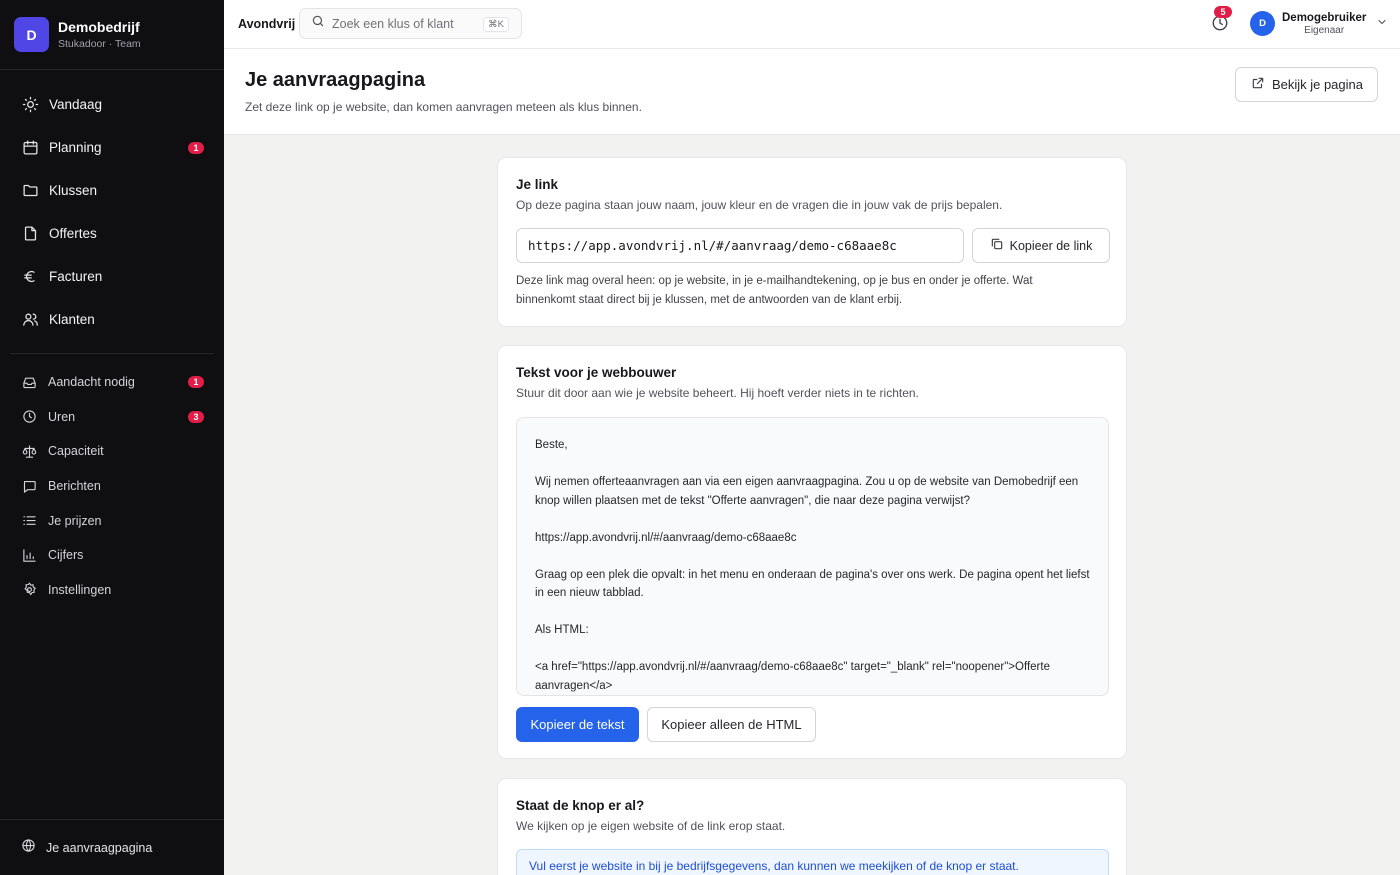 This screenshot has width=1400, height=875. Describe the element at coordinates (1324, 30) in the screenshot. I see `user-role: Eigenaar` at that location.